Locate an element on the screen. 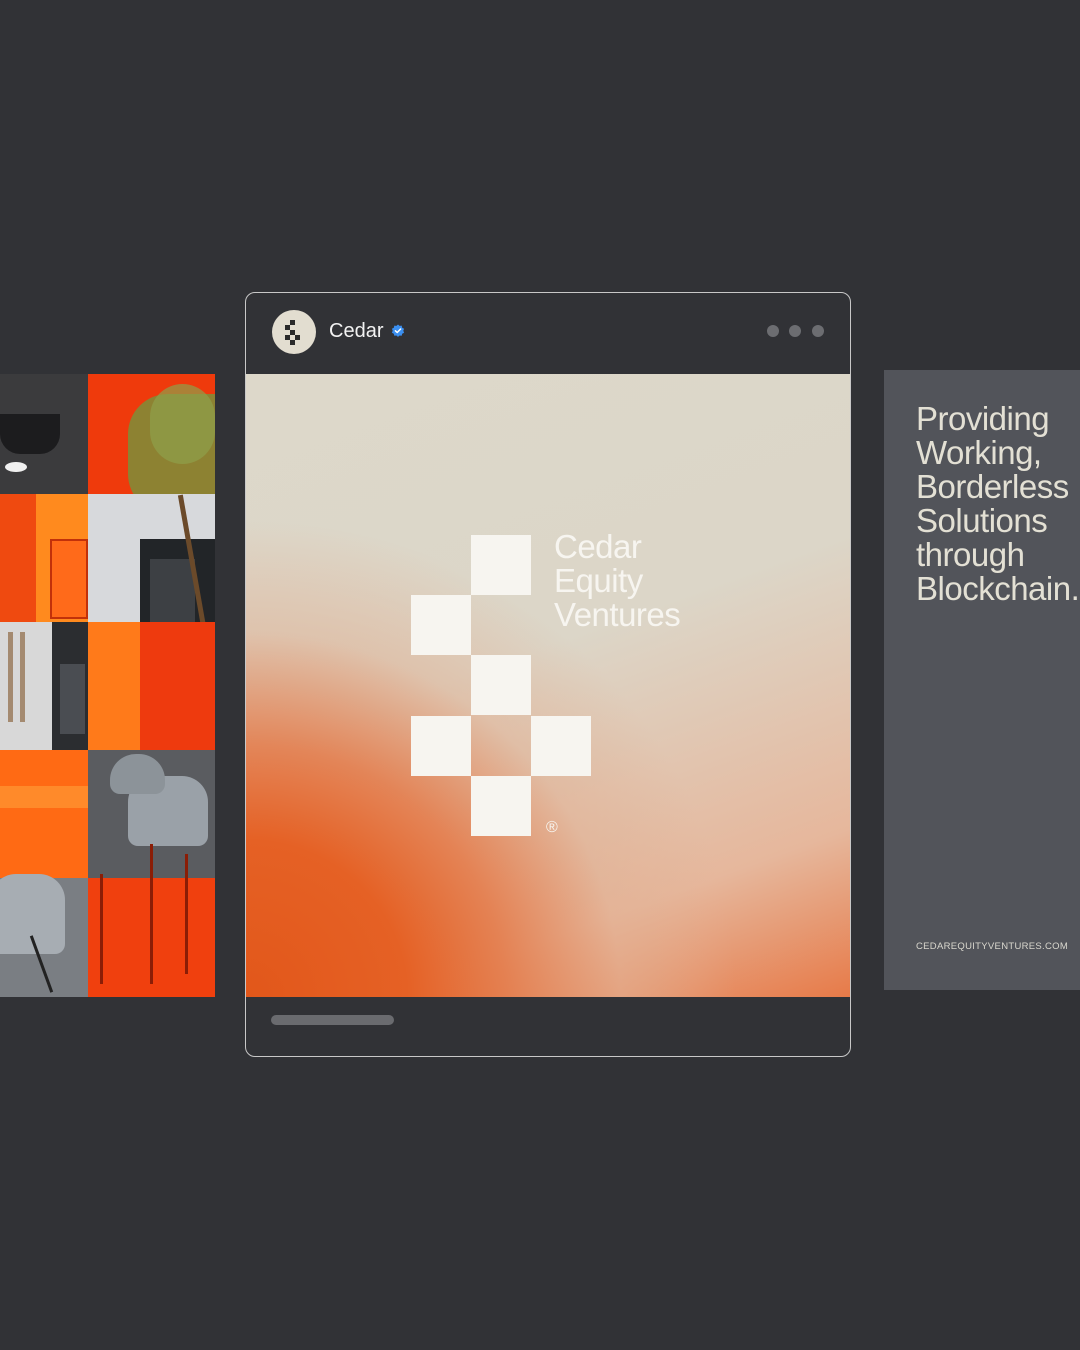  verified-badge-icon is located at coordinates (398, 330).